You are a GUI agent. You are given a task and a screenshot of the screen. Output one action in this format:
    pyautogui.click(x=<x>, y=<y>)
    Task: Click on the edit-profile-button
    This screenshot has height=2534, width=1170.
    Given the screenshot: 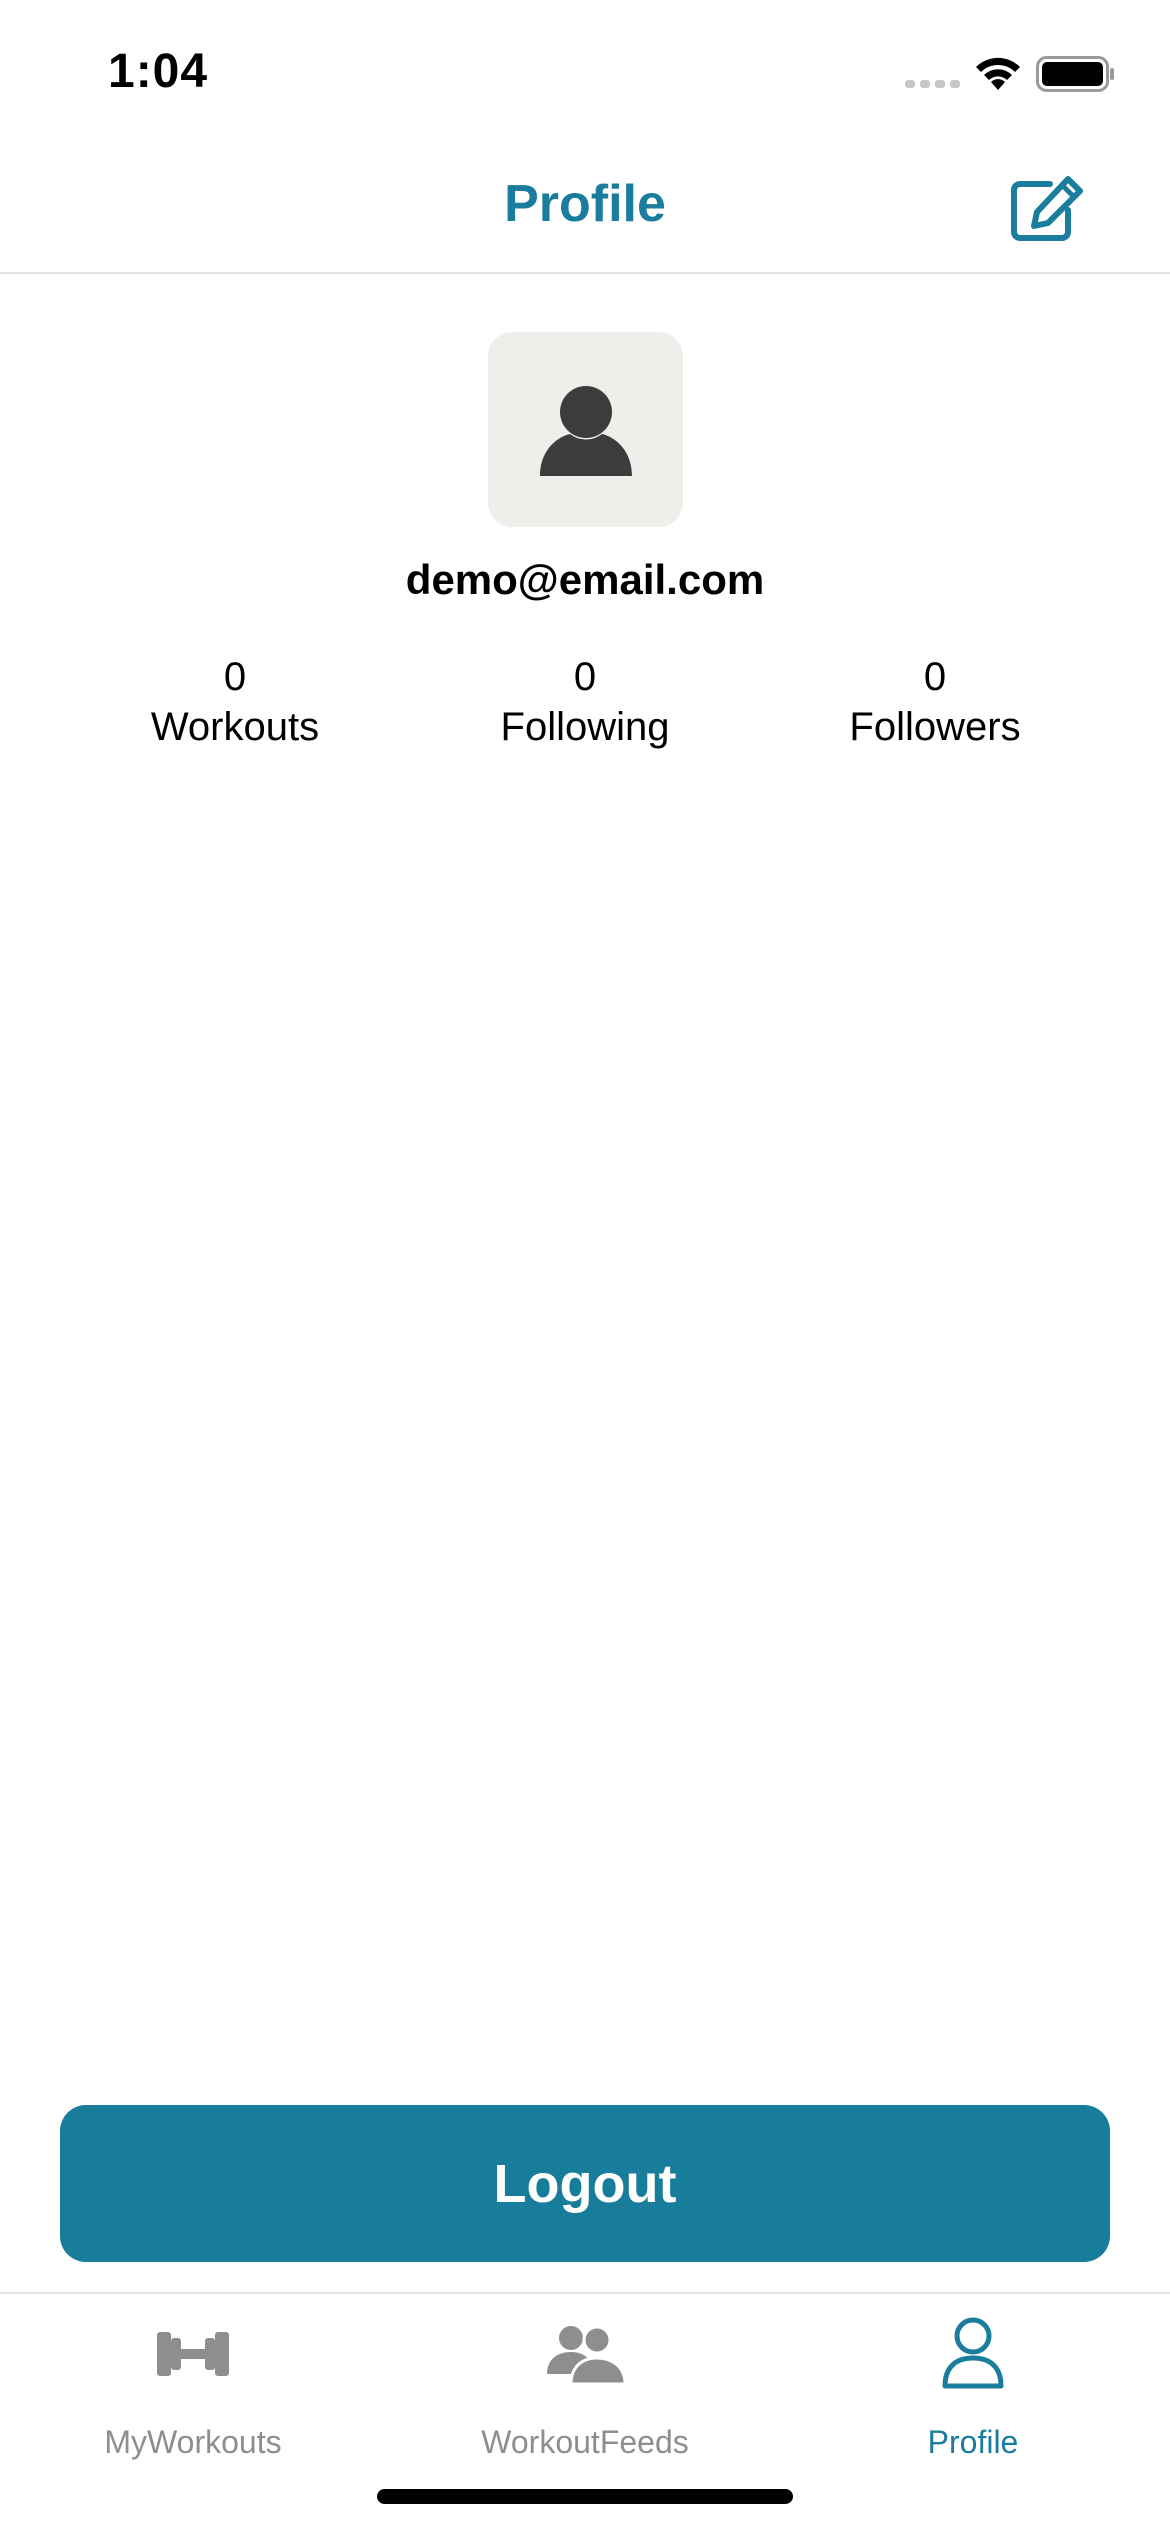 What is the action you would take?
    pyautogui.click(x=1048, y=208)
    